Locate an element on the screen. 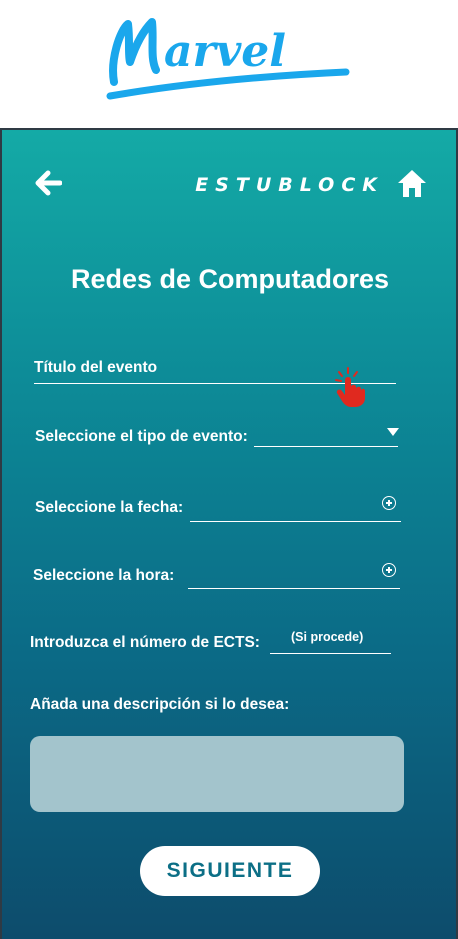 The width and height of the screenshot is (458, 939). dropdown-arrow-icon is located at coordinates (393, 432).